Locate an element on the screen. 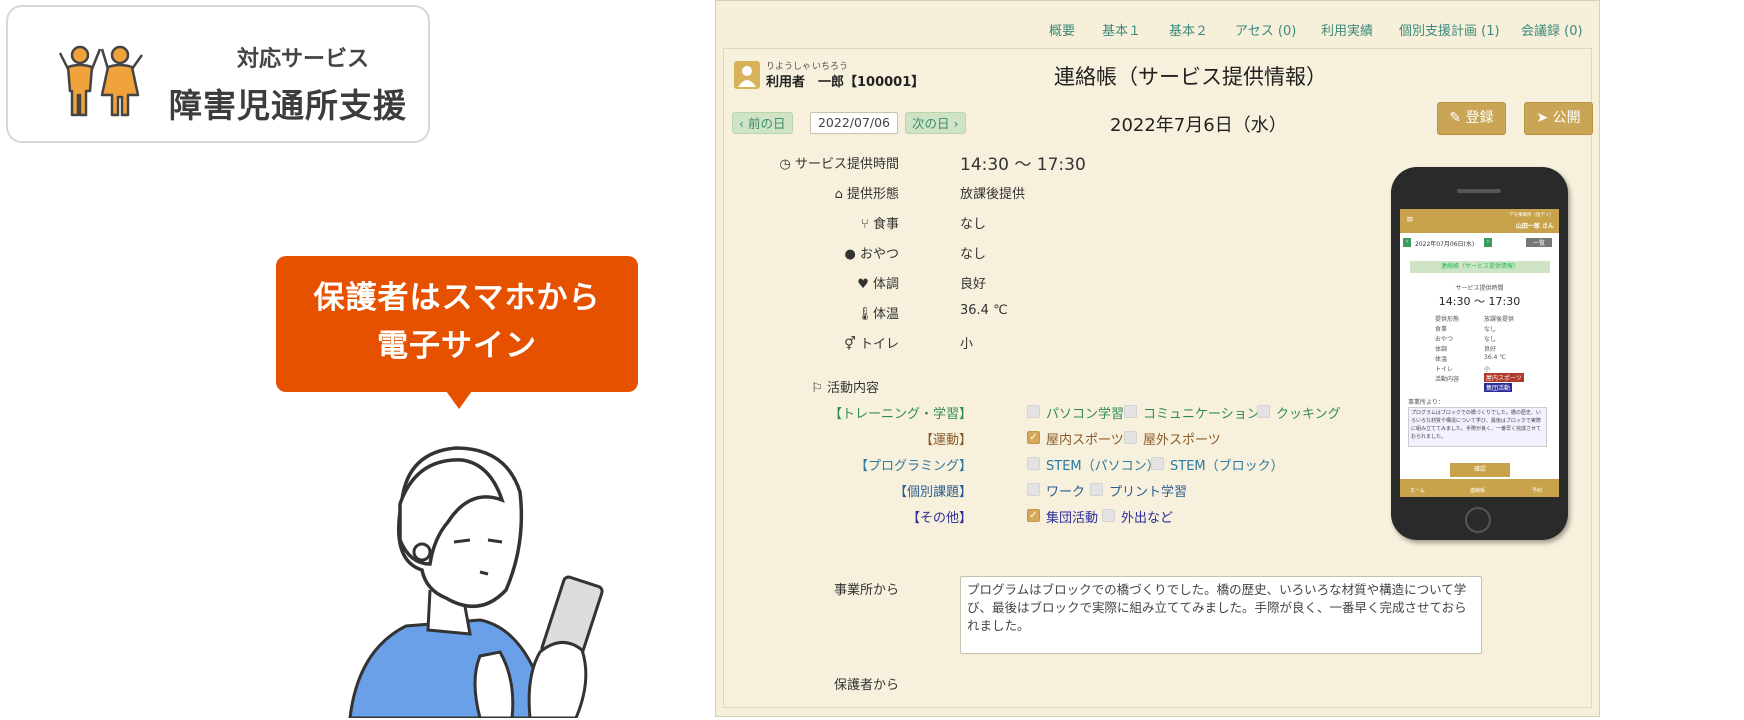 This screenshot has width=1744, height=720. phone-footer-contact: 連絡帳 is located at coordinates (1477, 490).